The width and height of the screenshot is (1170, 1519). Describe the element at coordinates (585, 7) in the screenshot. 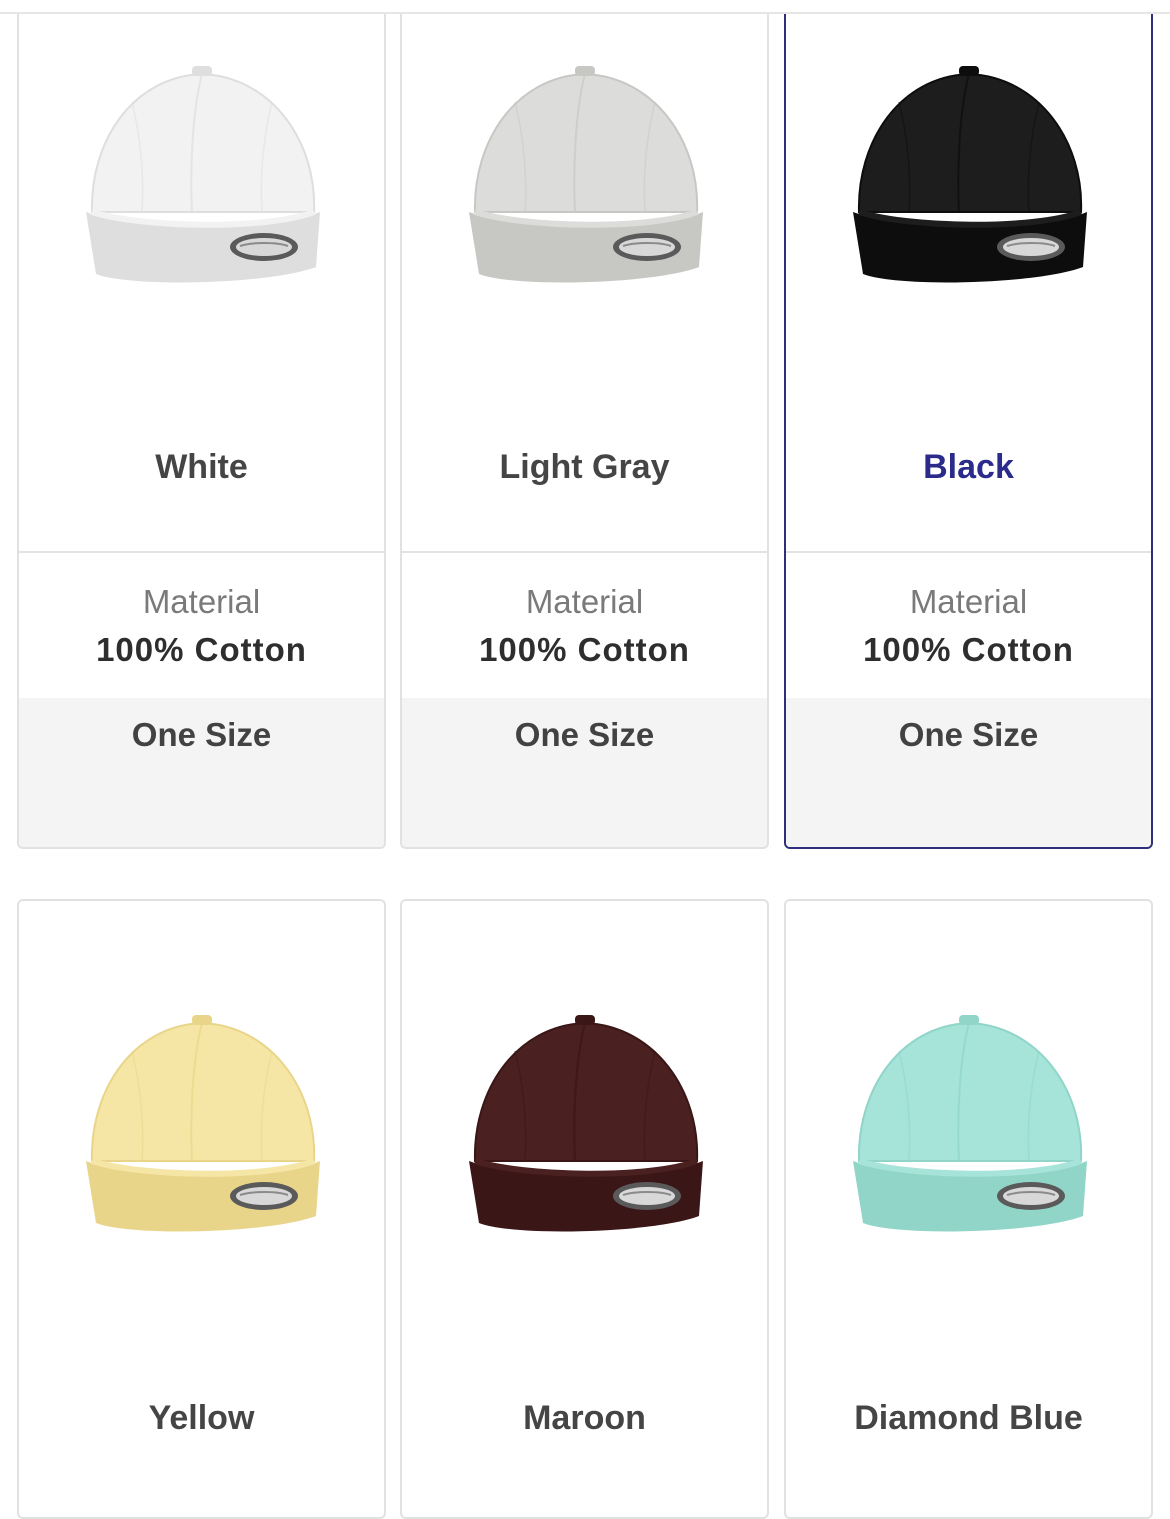

I see `top-divider-bar` at that location.